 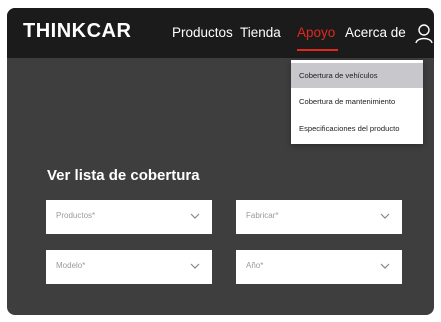 What do you see at coordinates (262, 215) in the screenshot?
I see `fabricar-placeholder: Fabricar*` at bounding box center [262, 215].